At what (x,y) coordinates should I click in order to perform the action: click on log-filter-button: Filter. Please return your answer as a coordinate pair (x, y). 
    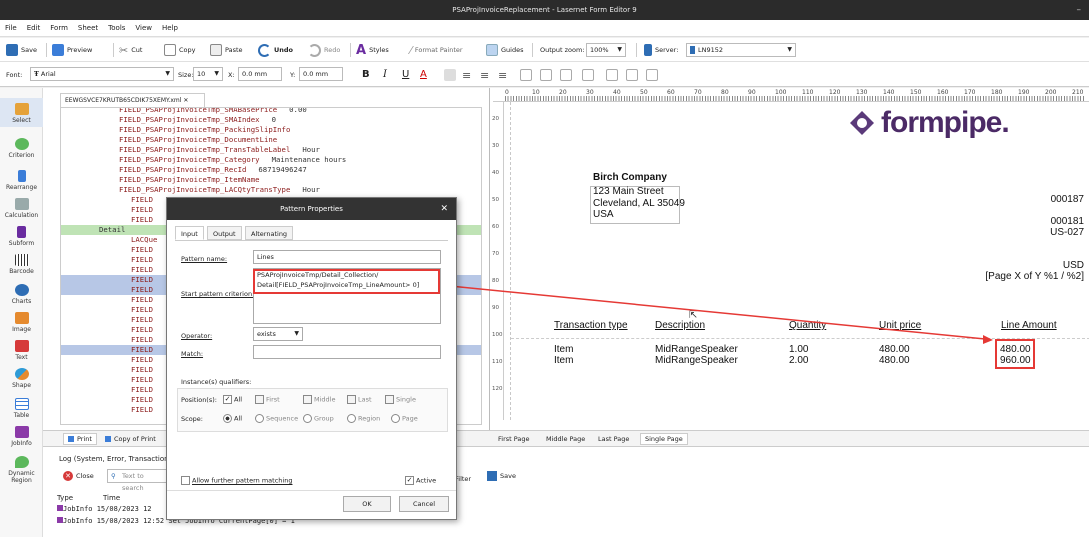
    Looking at the image, I should click on (463, 479).